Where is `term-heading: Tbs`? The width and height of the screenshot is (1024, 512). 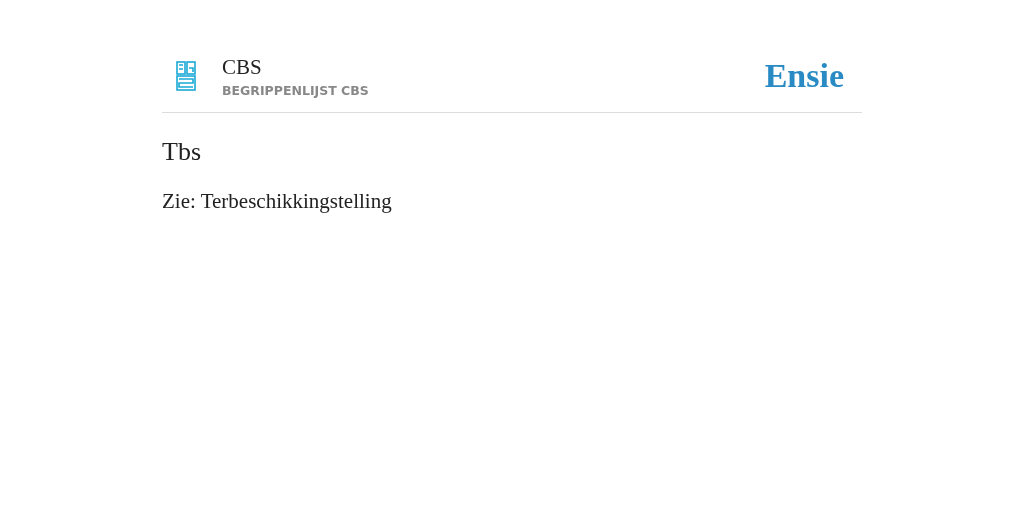 term-heading: Tbs is located at coordinates (182, 152).